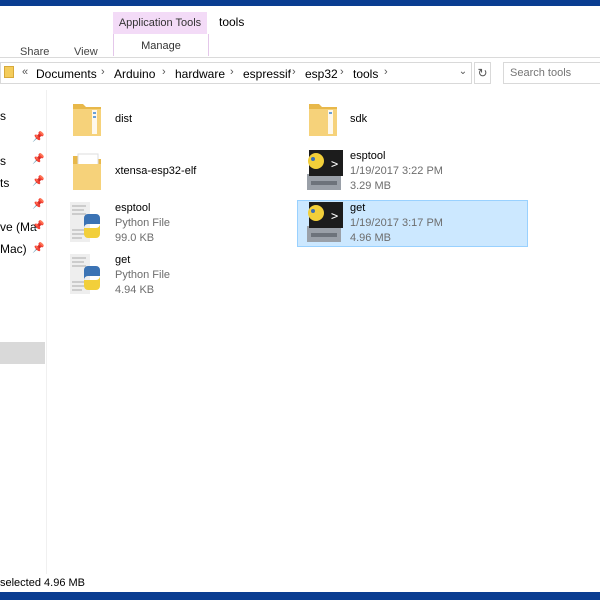  Describe the element at coordinates (200, 74) in the screenshot. I see `breadcrumb-hardware: hardware` at that location.